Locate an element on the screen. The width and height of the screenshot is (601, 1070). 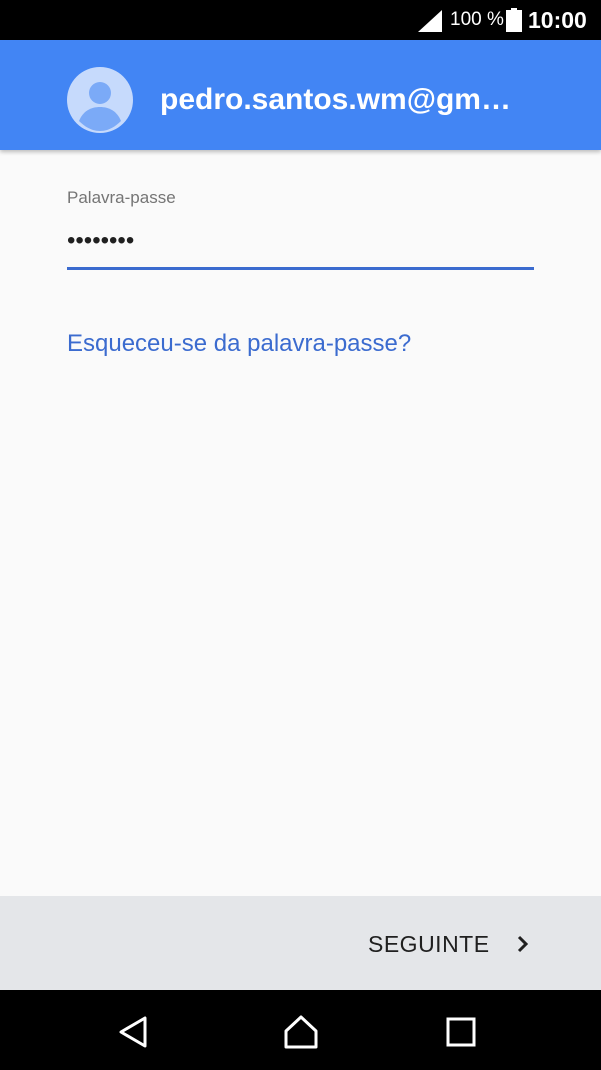
next-button: SEGUINTE is located at coordinates (451, 944).